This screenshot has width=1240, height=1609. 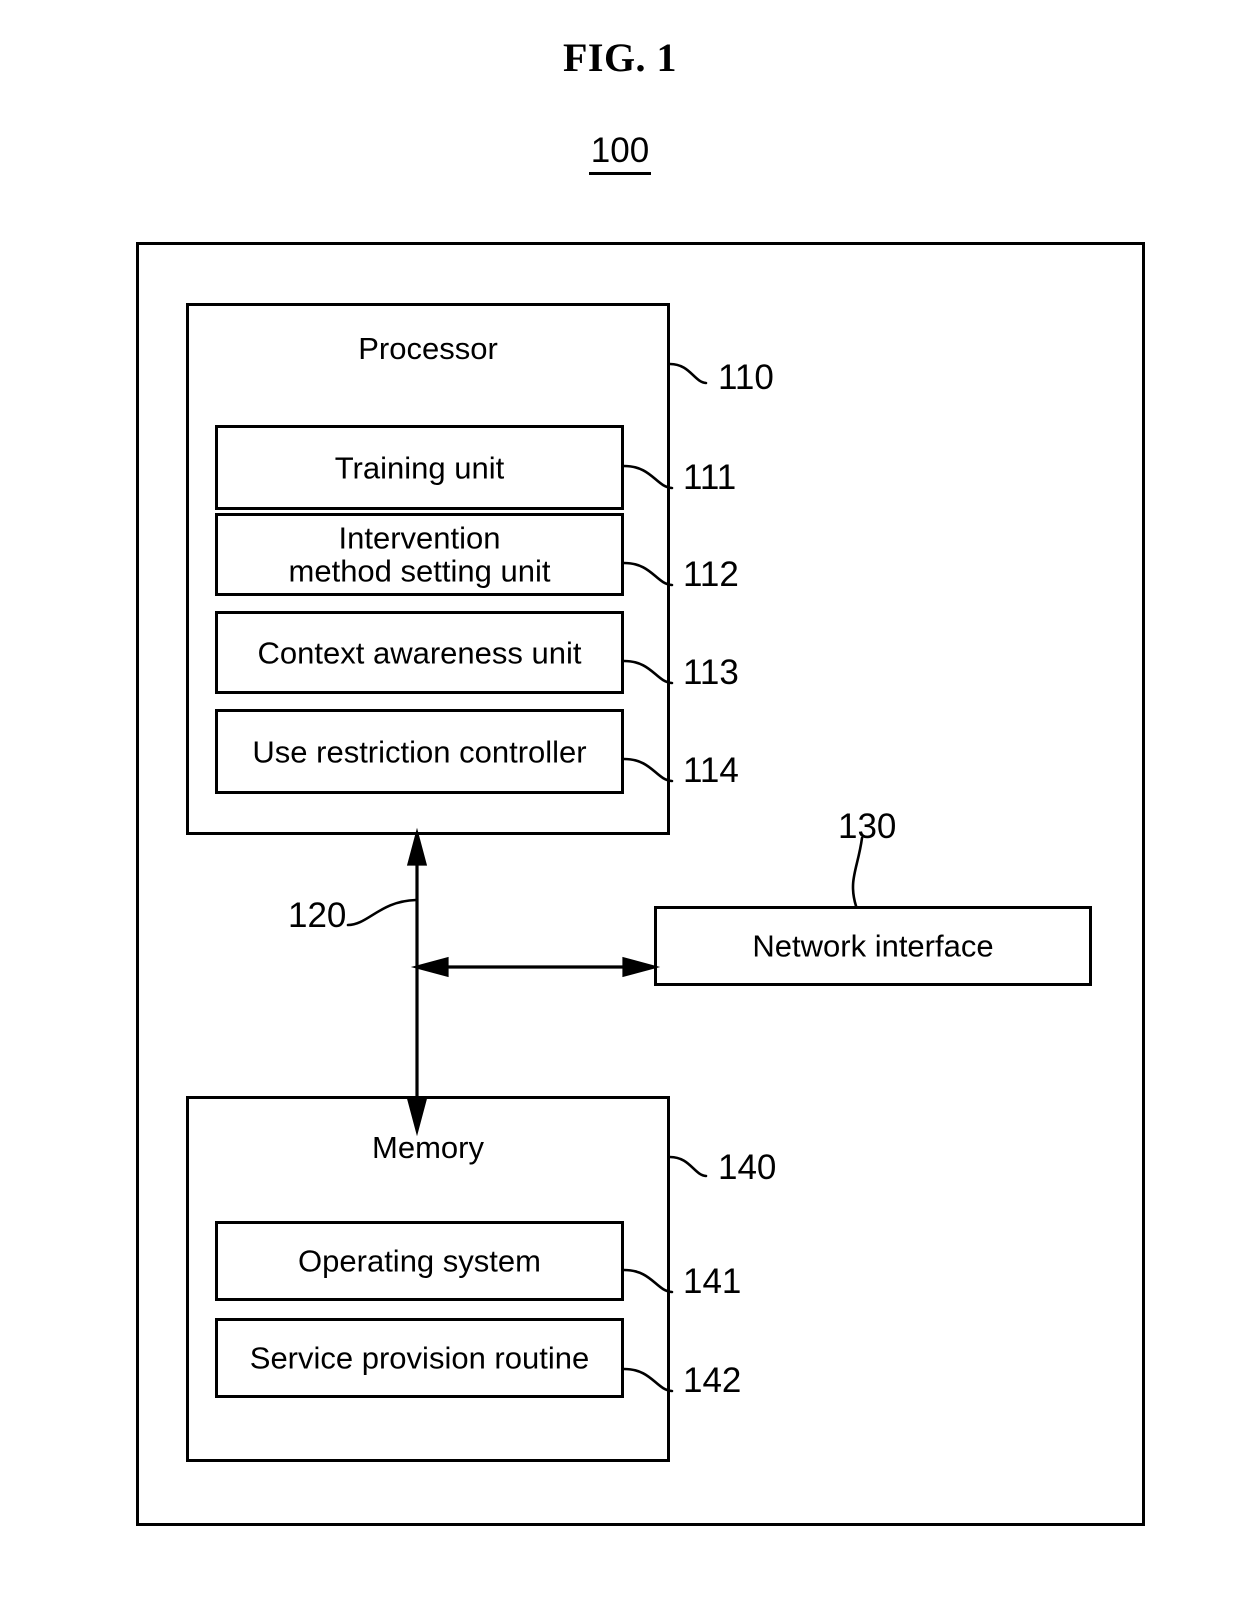 I want to click on intervention-method-setting-unit-label: Intervention method setting unit, so click(x=419, y=554).